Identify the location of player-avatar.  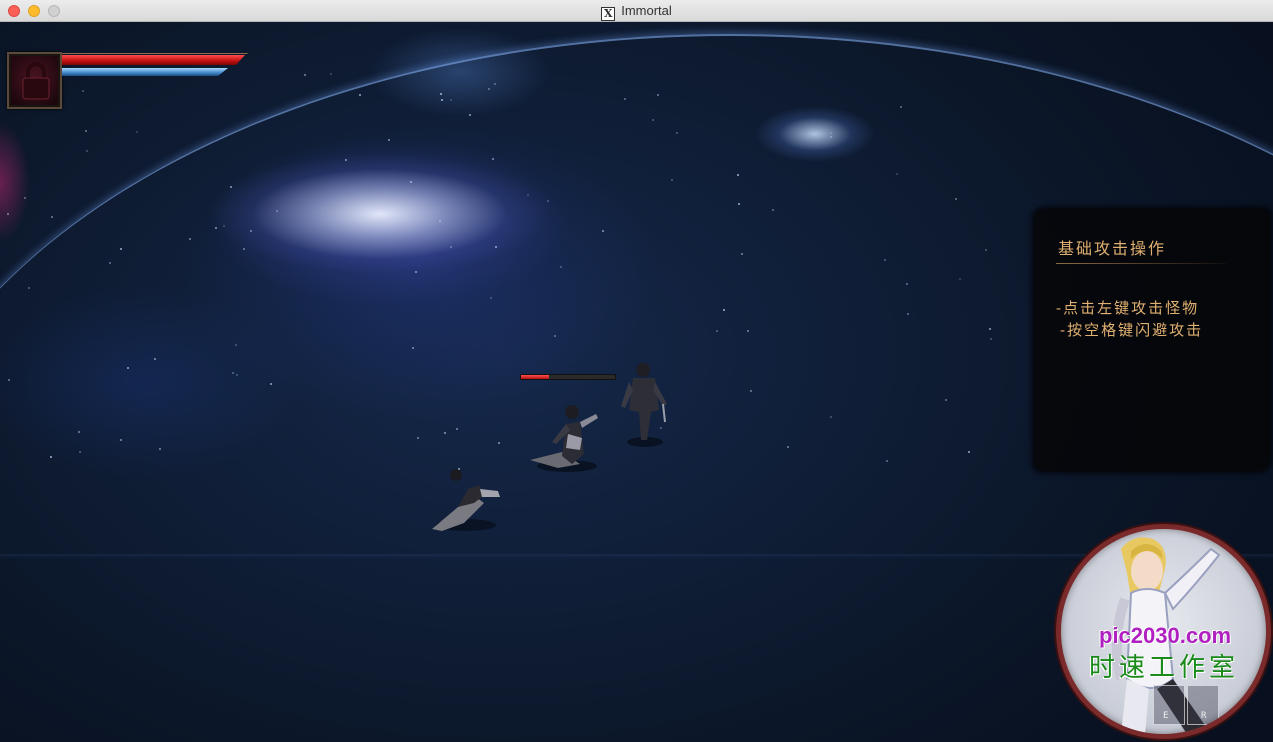
(34, 80).